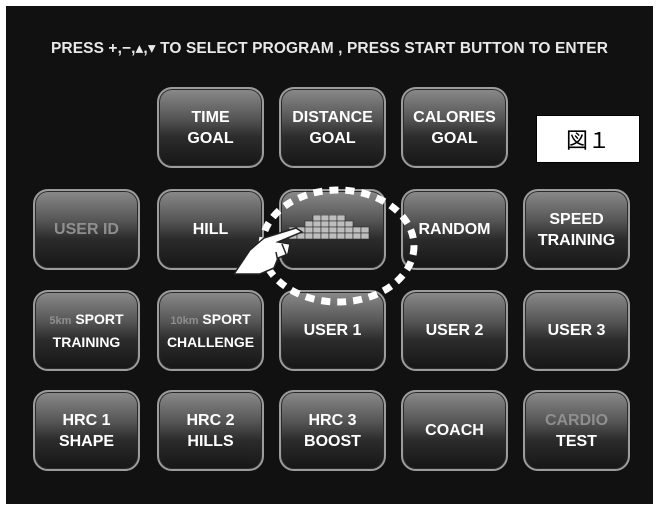 The height and width of the screenshot is (508, 657). What do you see at coordinates (576, 441) in the screenshot?
I see `button-label-line2: TEST` at bounding box center [576, 441].